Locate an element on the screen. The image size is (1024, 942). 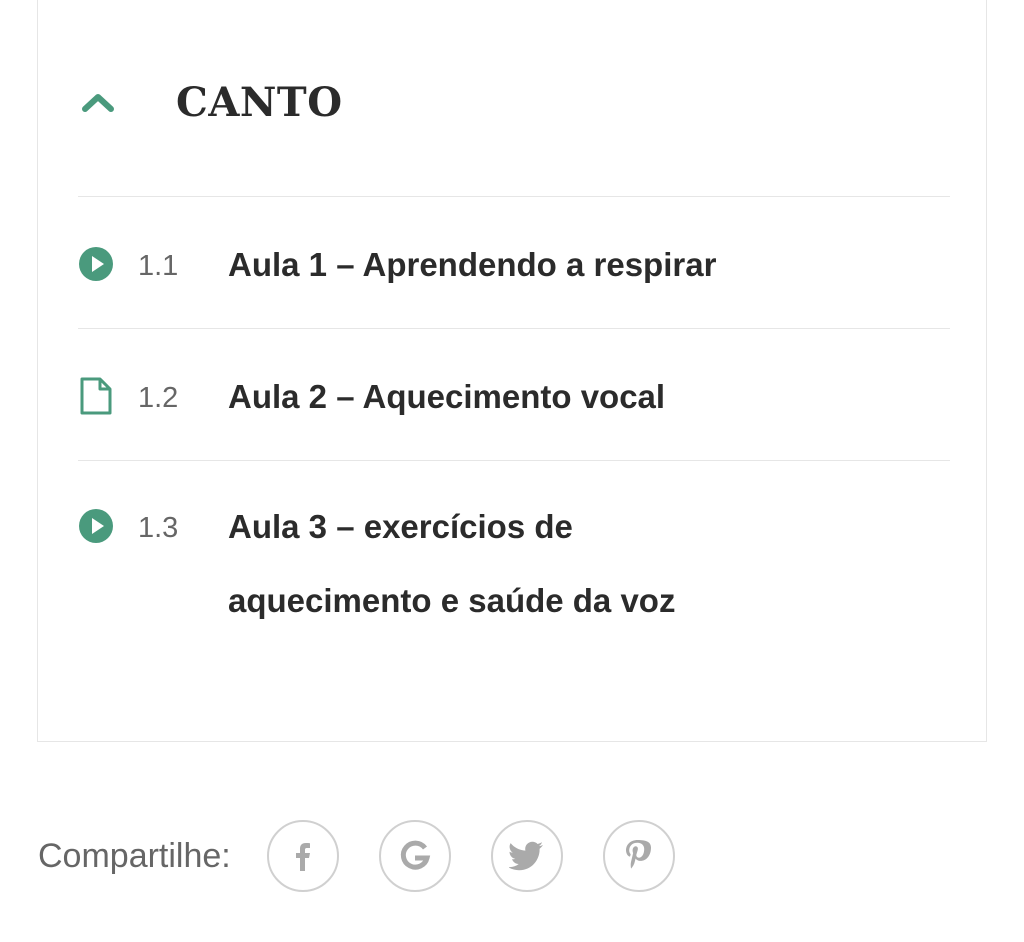
lesson-item-2: 1.2 Aula 2 – Aquecimento vocal is located at coordinates (514, 397).